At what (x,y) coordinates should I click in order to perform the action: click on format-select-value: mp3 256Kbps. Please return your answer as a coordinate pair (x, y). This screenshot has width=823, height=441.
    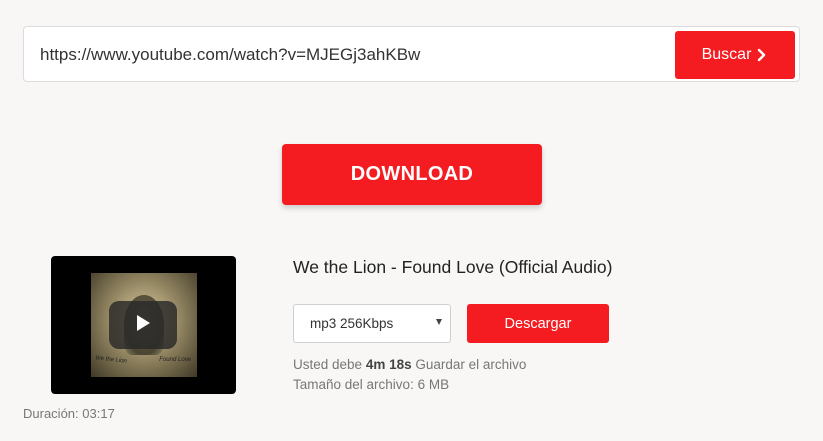
    Looking at the image, I should click on (352, 323).